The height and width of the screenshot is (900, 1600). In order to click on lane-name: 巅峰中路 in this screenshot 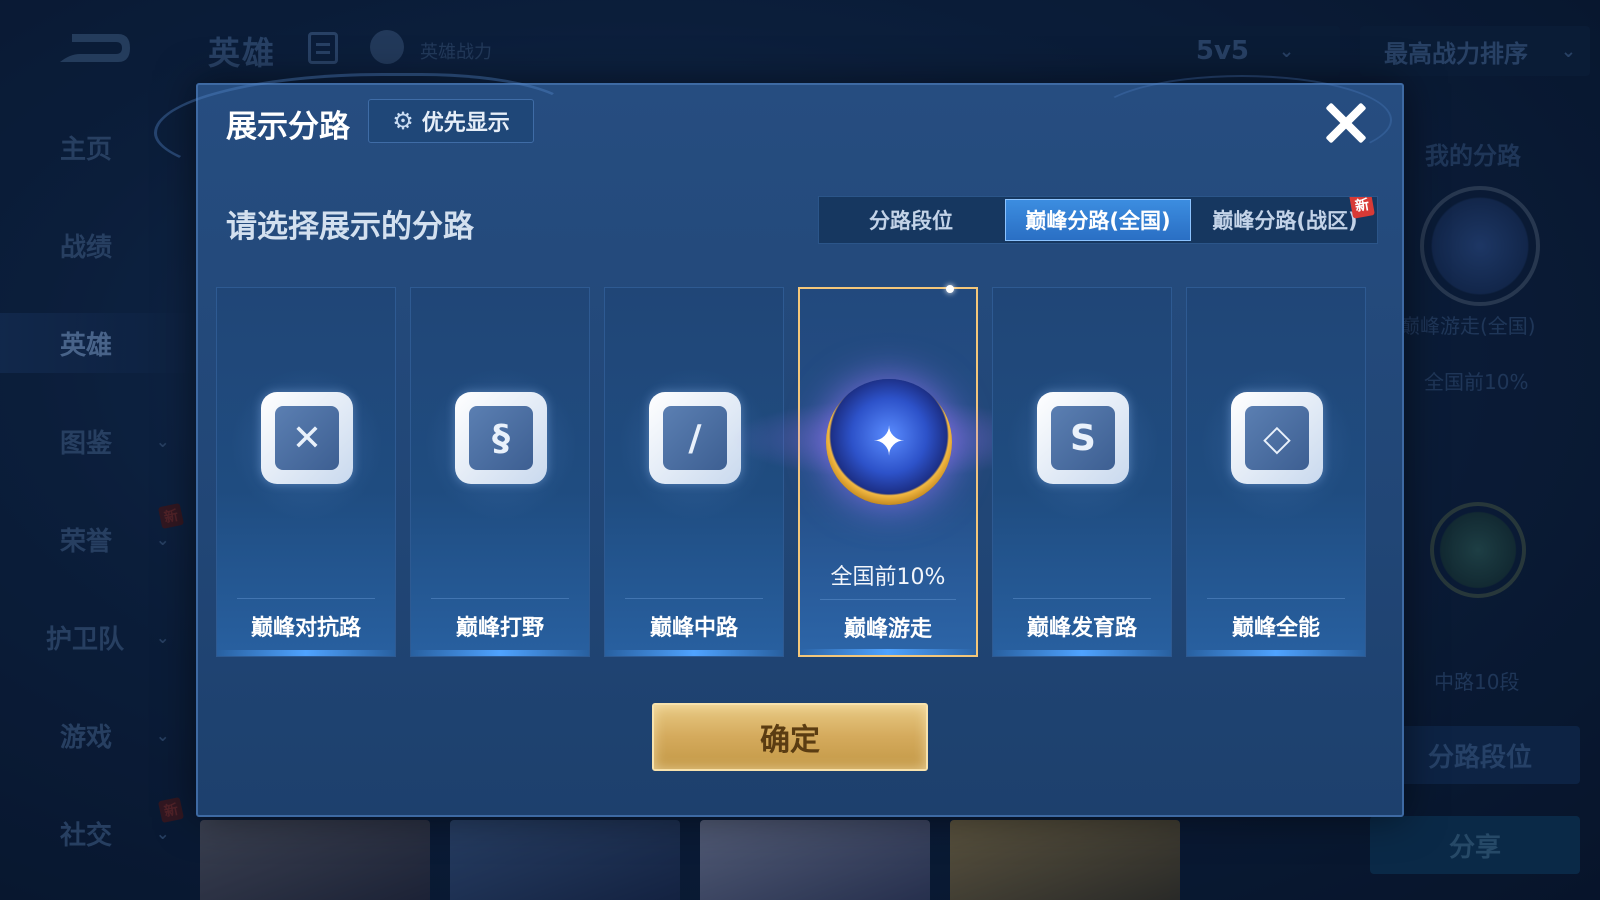, I will do `click(693, 628)`.